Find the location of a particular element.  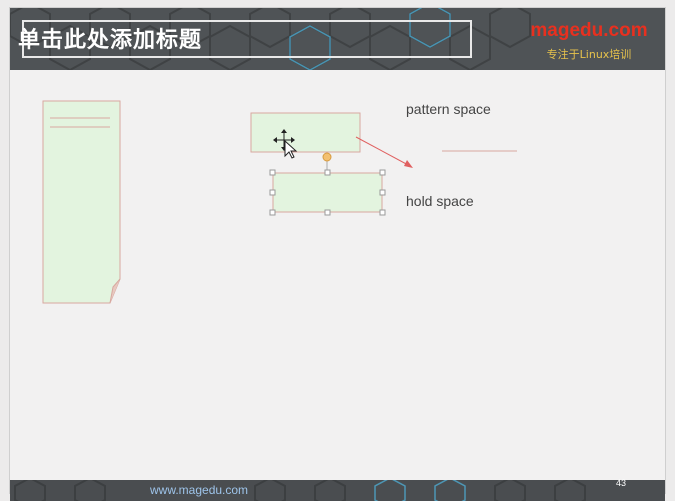

footer-url: www.magedu.com is located at coordinates (199, 490).